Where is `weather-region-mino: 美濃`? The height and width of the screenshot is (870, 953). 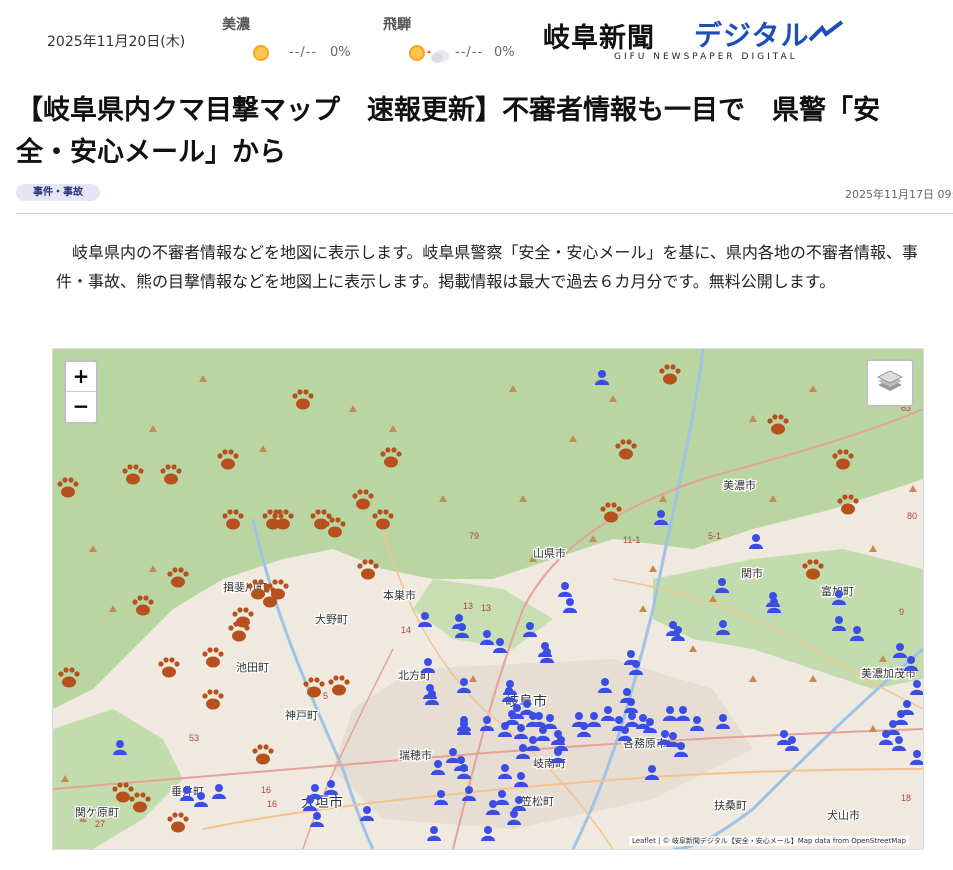
weather-region-mino: 美濃 is located at coordinates (236, 25).